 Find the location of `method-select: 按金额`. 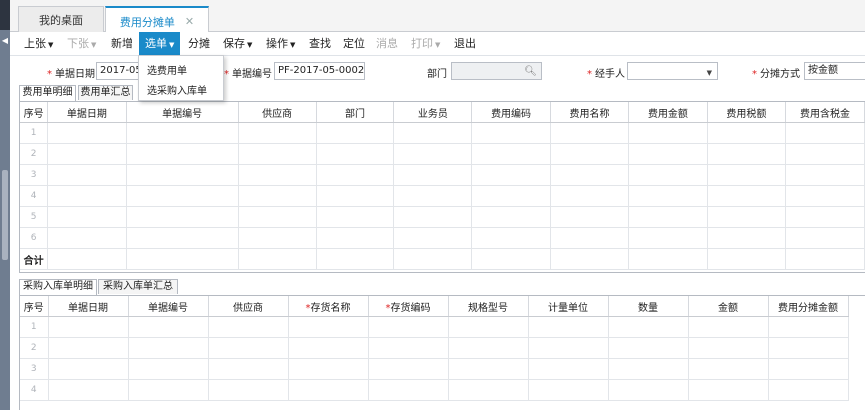

method-select: 按金额 is located at coordinates (834, 71).